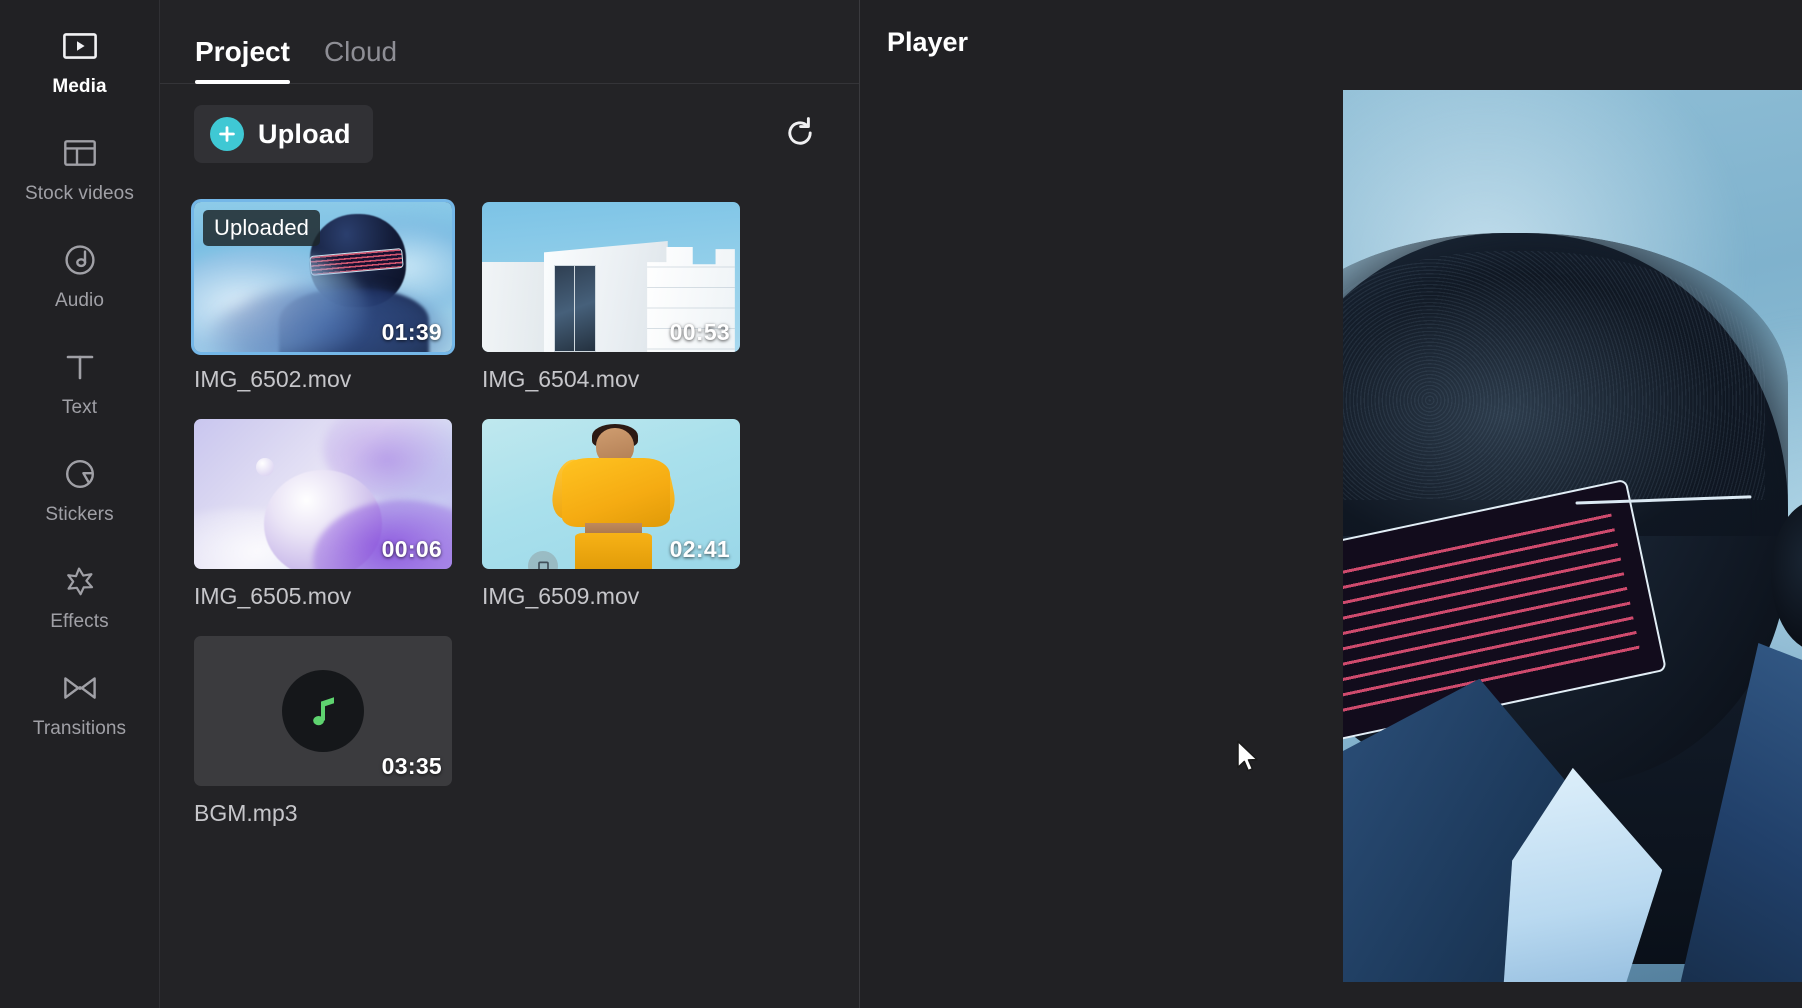 The width and height of the screenshot is (1802, 1008). Describe the element at coordinates (80, 581) in the screenshot. I see `effects-icon` at that location.